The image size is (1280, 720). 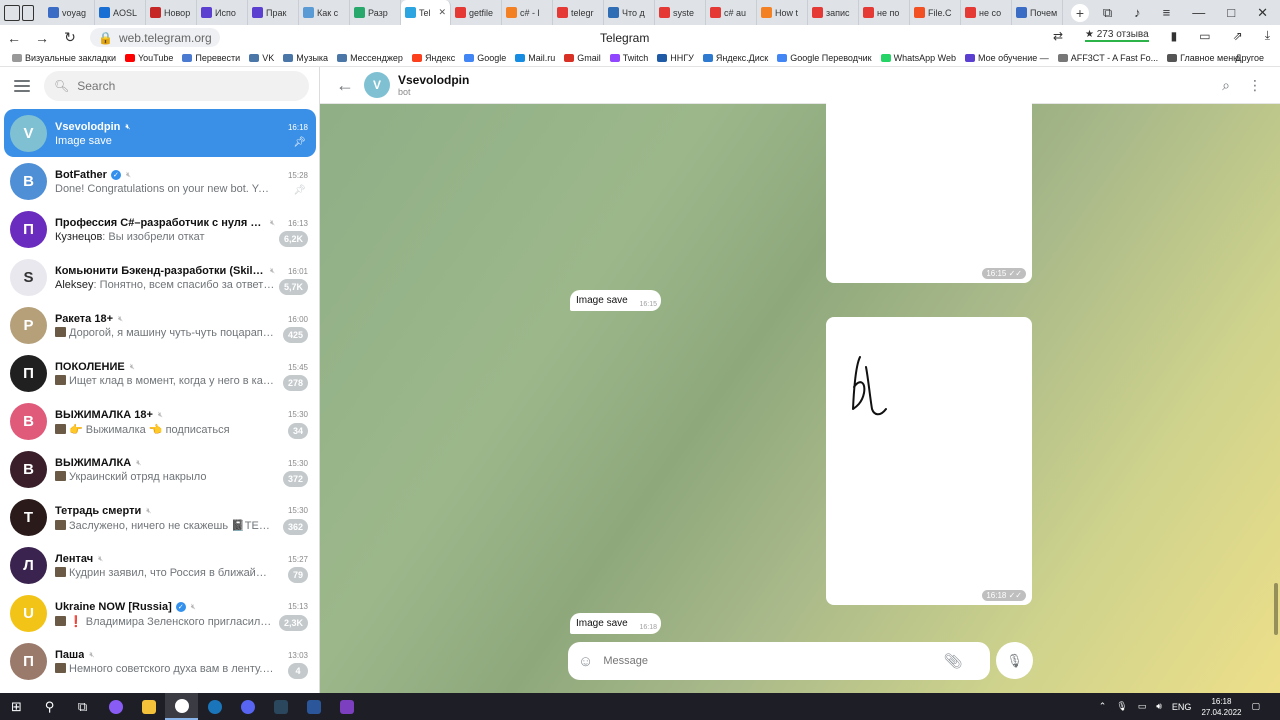 What do you see at coordinates (49, 706) in the screenshot?
I see `search-button: ⚲` at bounding box center [49, 706].